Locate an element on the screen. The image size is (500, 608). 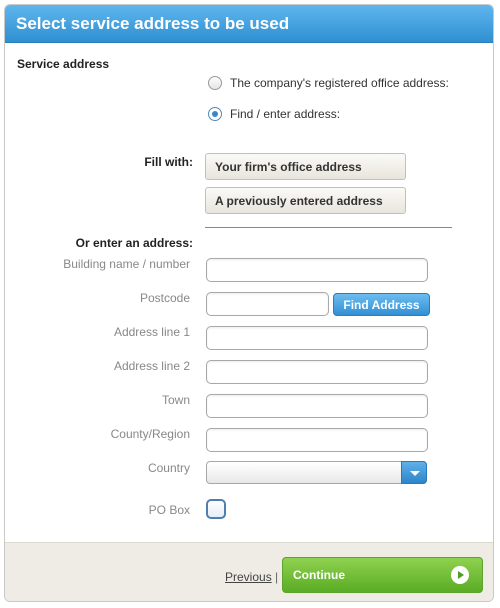
chevron-down-icon is located at coordinates (414, 472).